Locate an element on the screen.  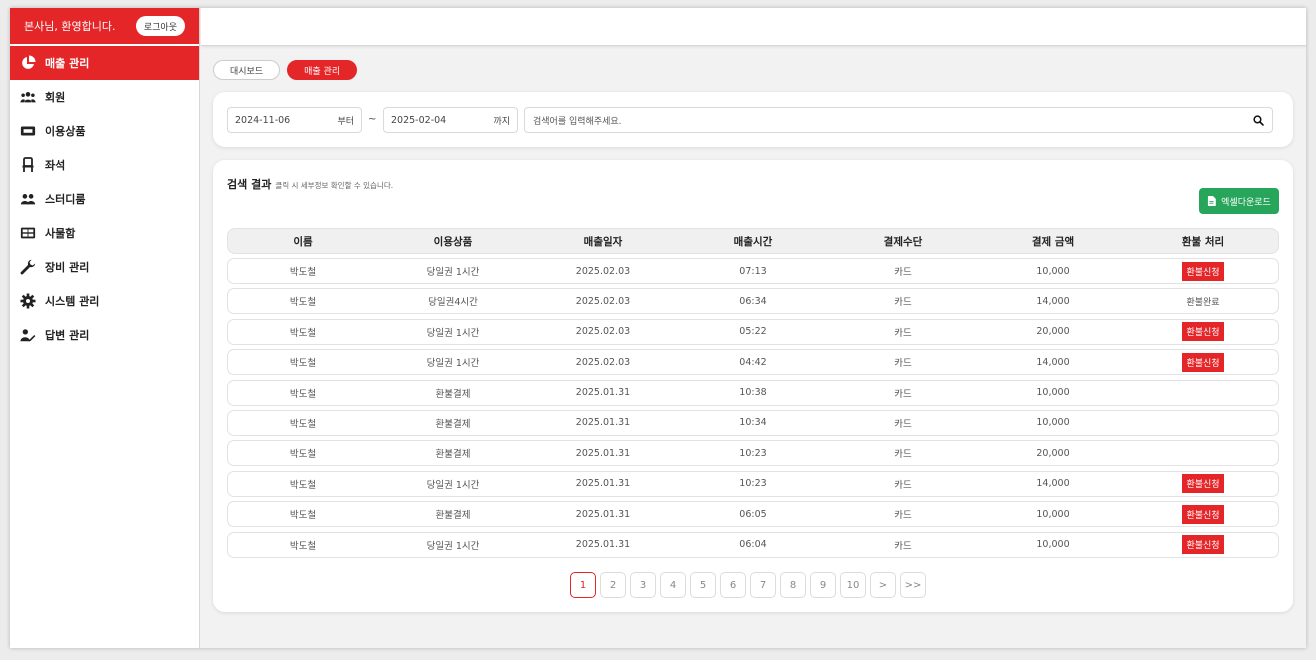
tab-sales: 매출 관리 is located at coordinates (322, 70).